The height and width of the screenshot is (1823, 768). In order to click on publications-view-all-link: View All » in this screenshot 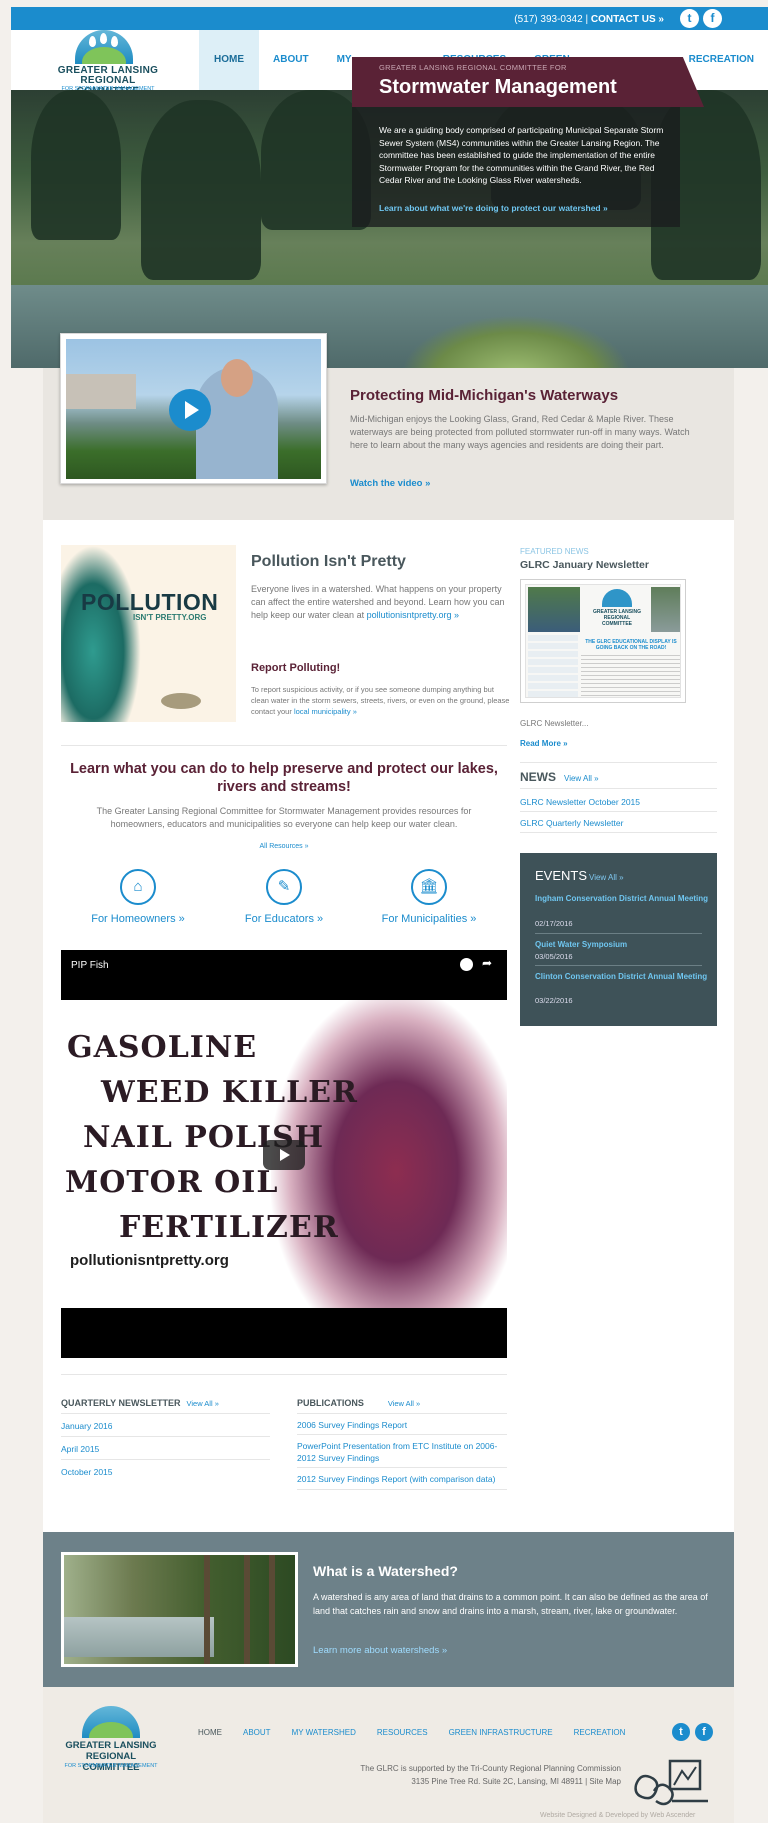, I will do `click(404, 1403)`.